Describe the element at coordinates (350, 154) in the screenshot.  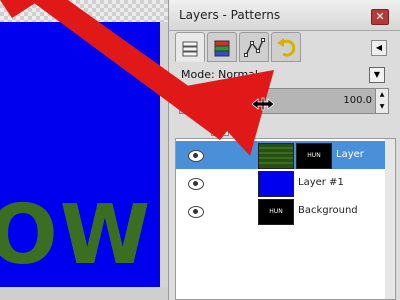
I see `layer-name: Layer` at that location.